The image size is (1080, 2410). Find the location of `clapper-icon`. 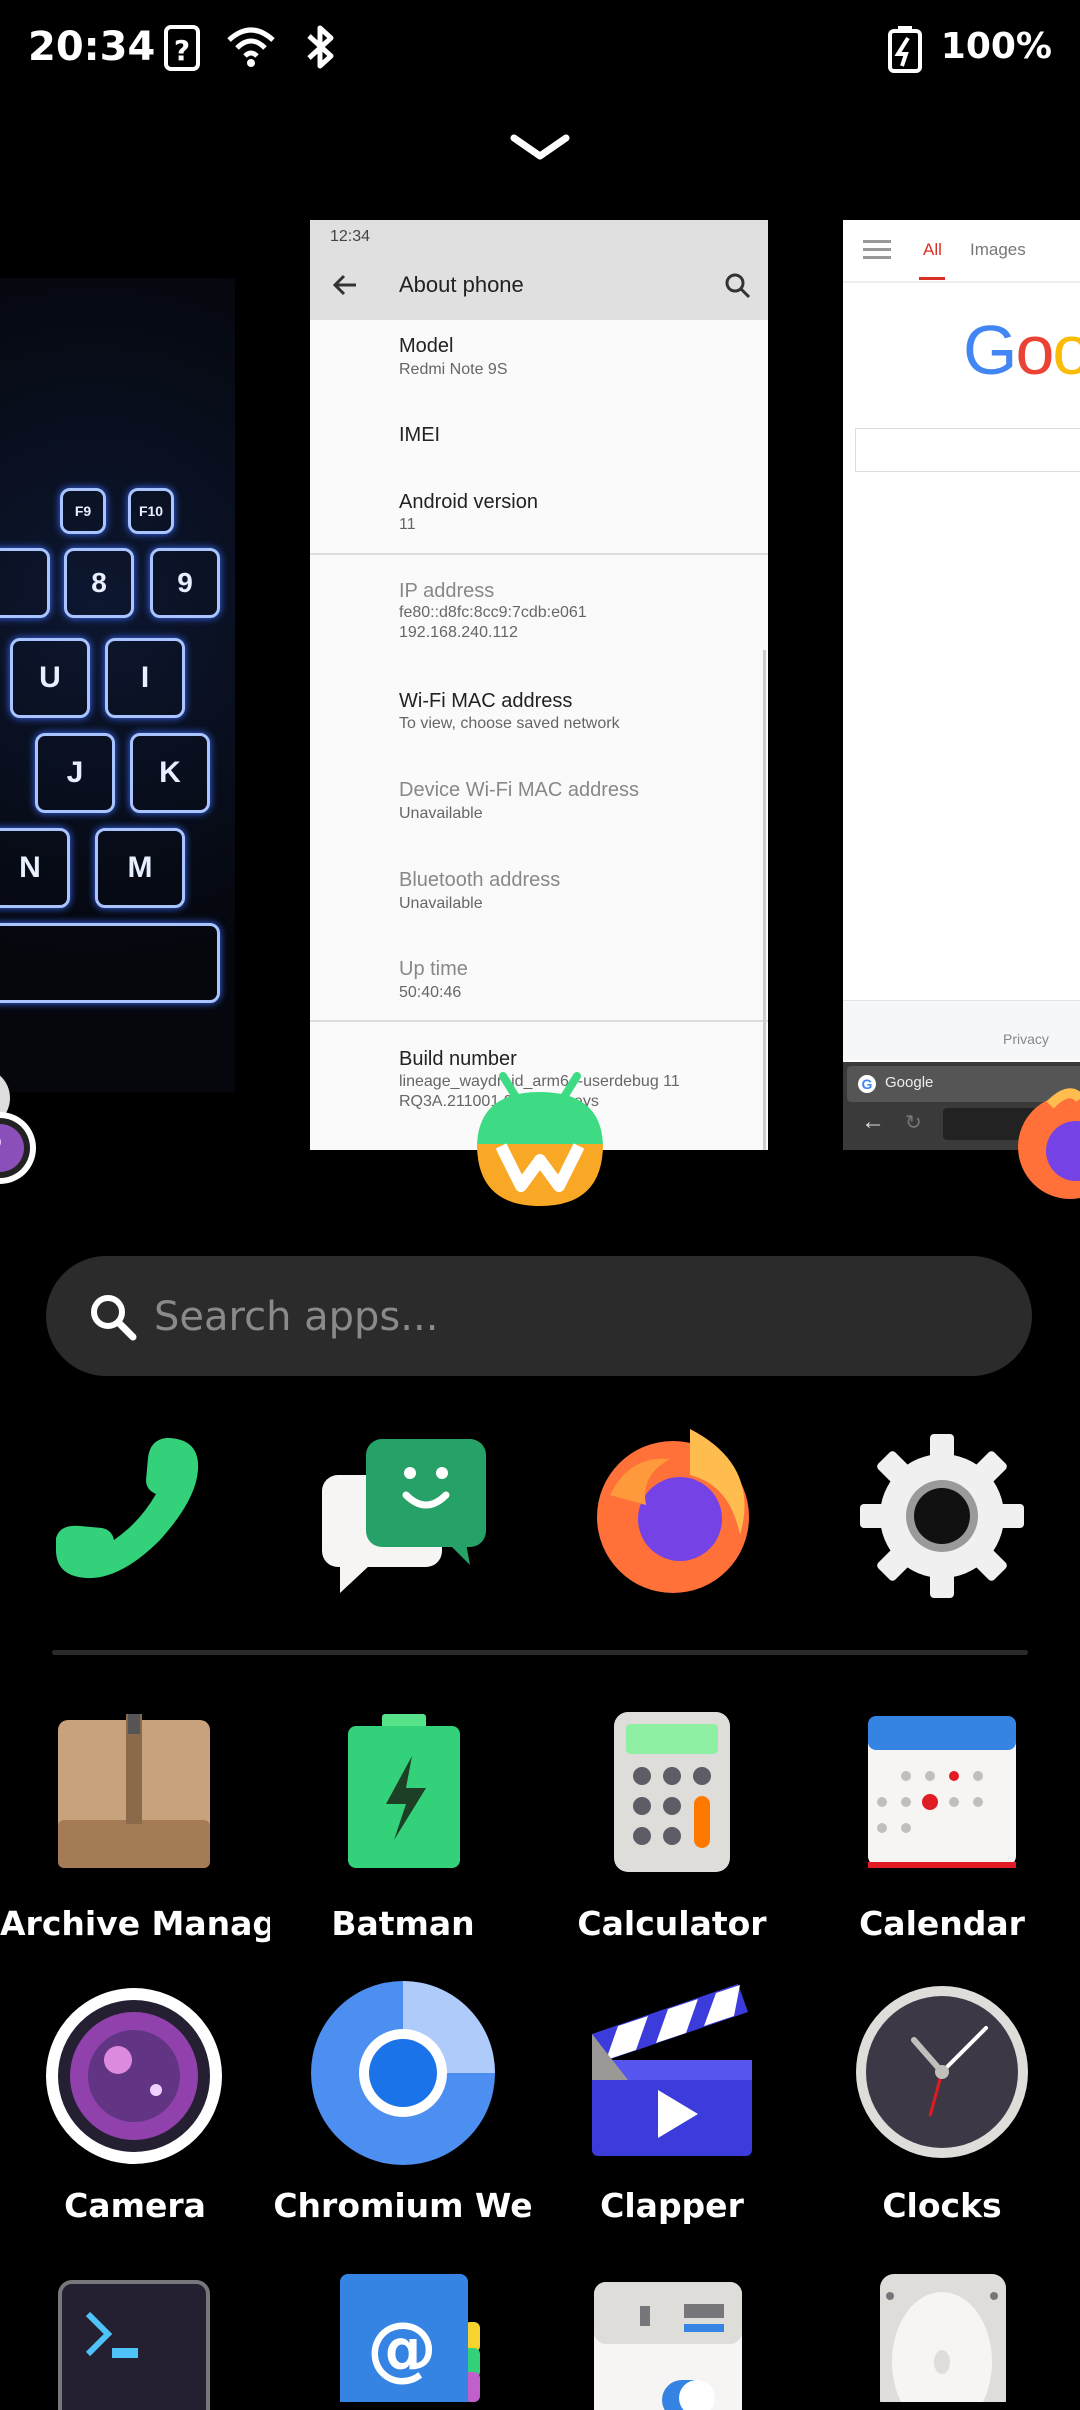

clapper-icon is located at coordinates (673, 2069).